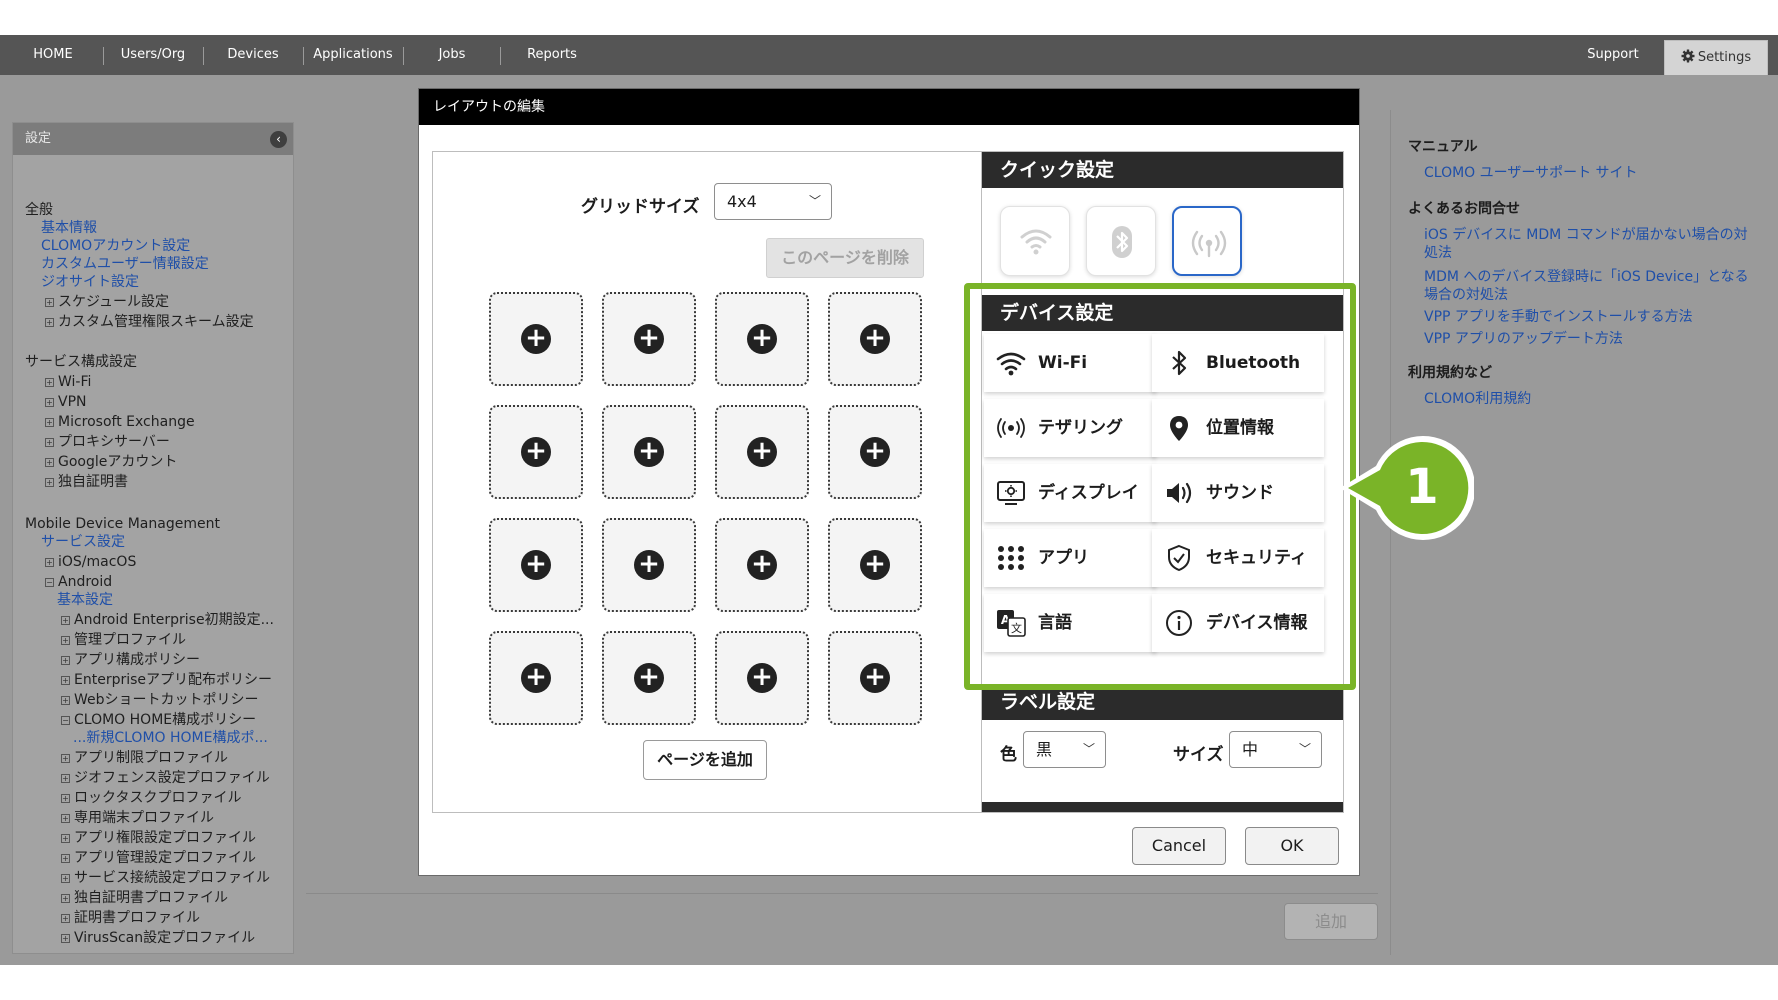 This screenshot has width=1778, height=1000. What do you see at coordinates (1716, 57) in the screenshot?
I see `nav-settings-tab: Settings` at bounding box center [1716, 57].